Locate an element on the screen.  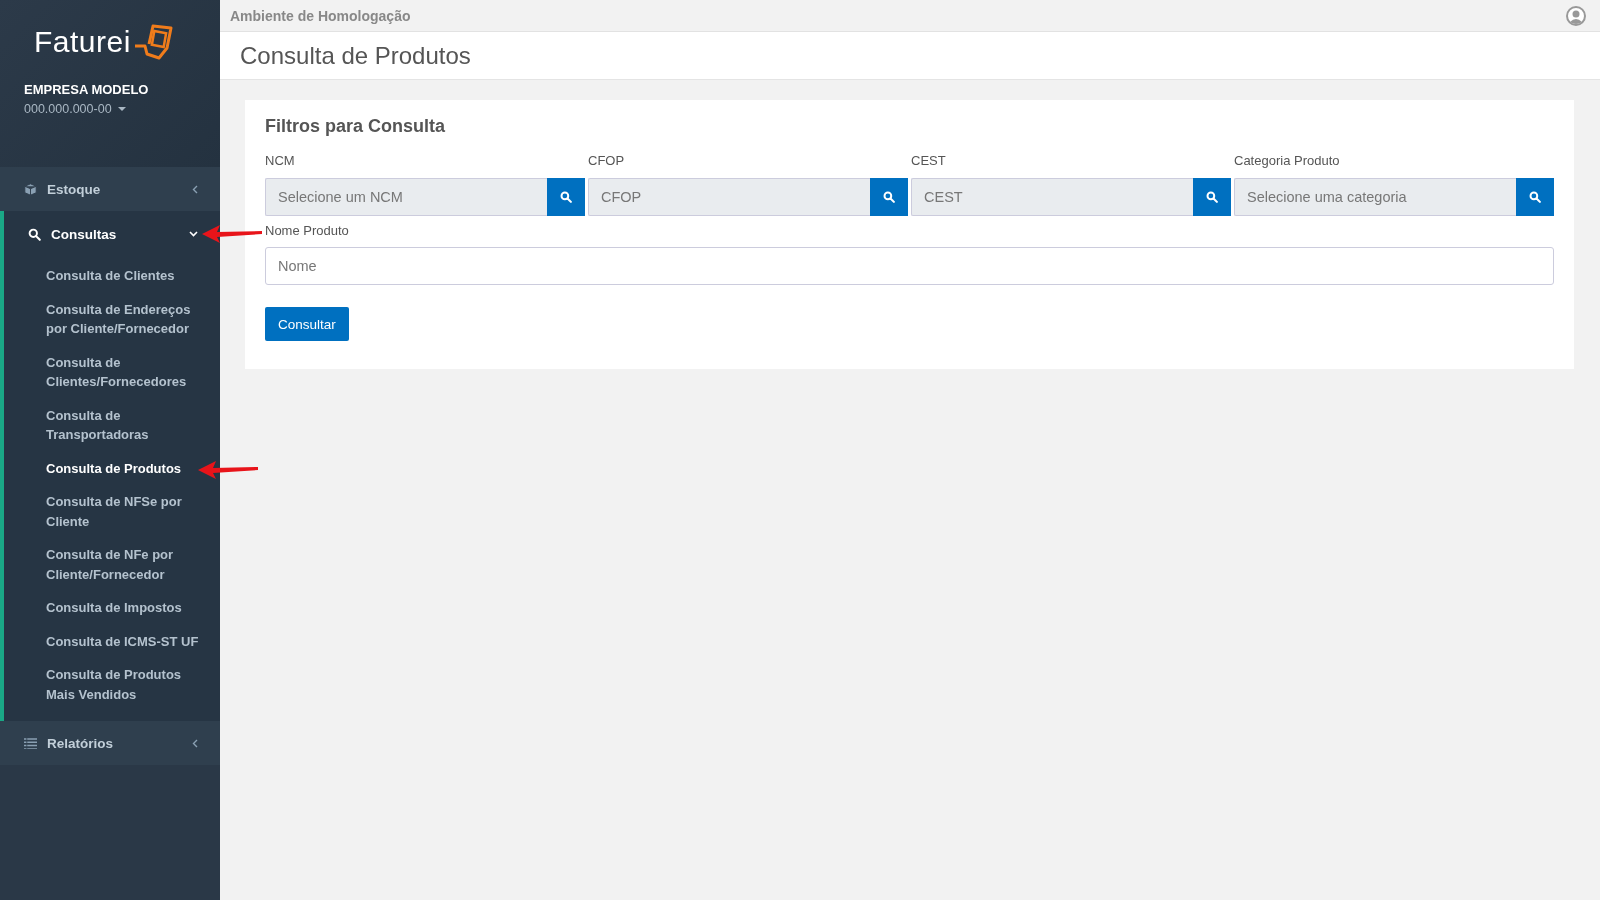
submenu-item: Consulta de Transportadoras is located at coordinates (106, 425).